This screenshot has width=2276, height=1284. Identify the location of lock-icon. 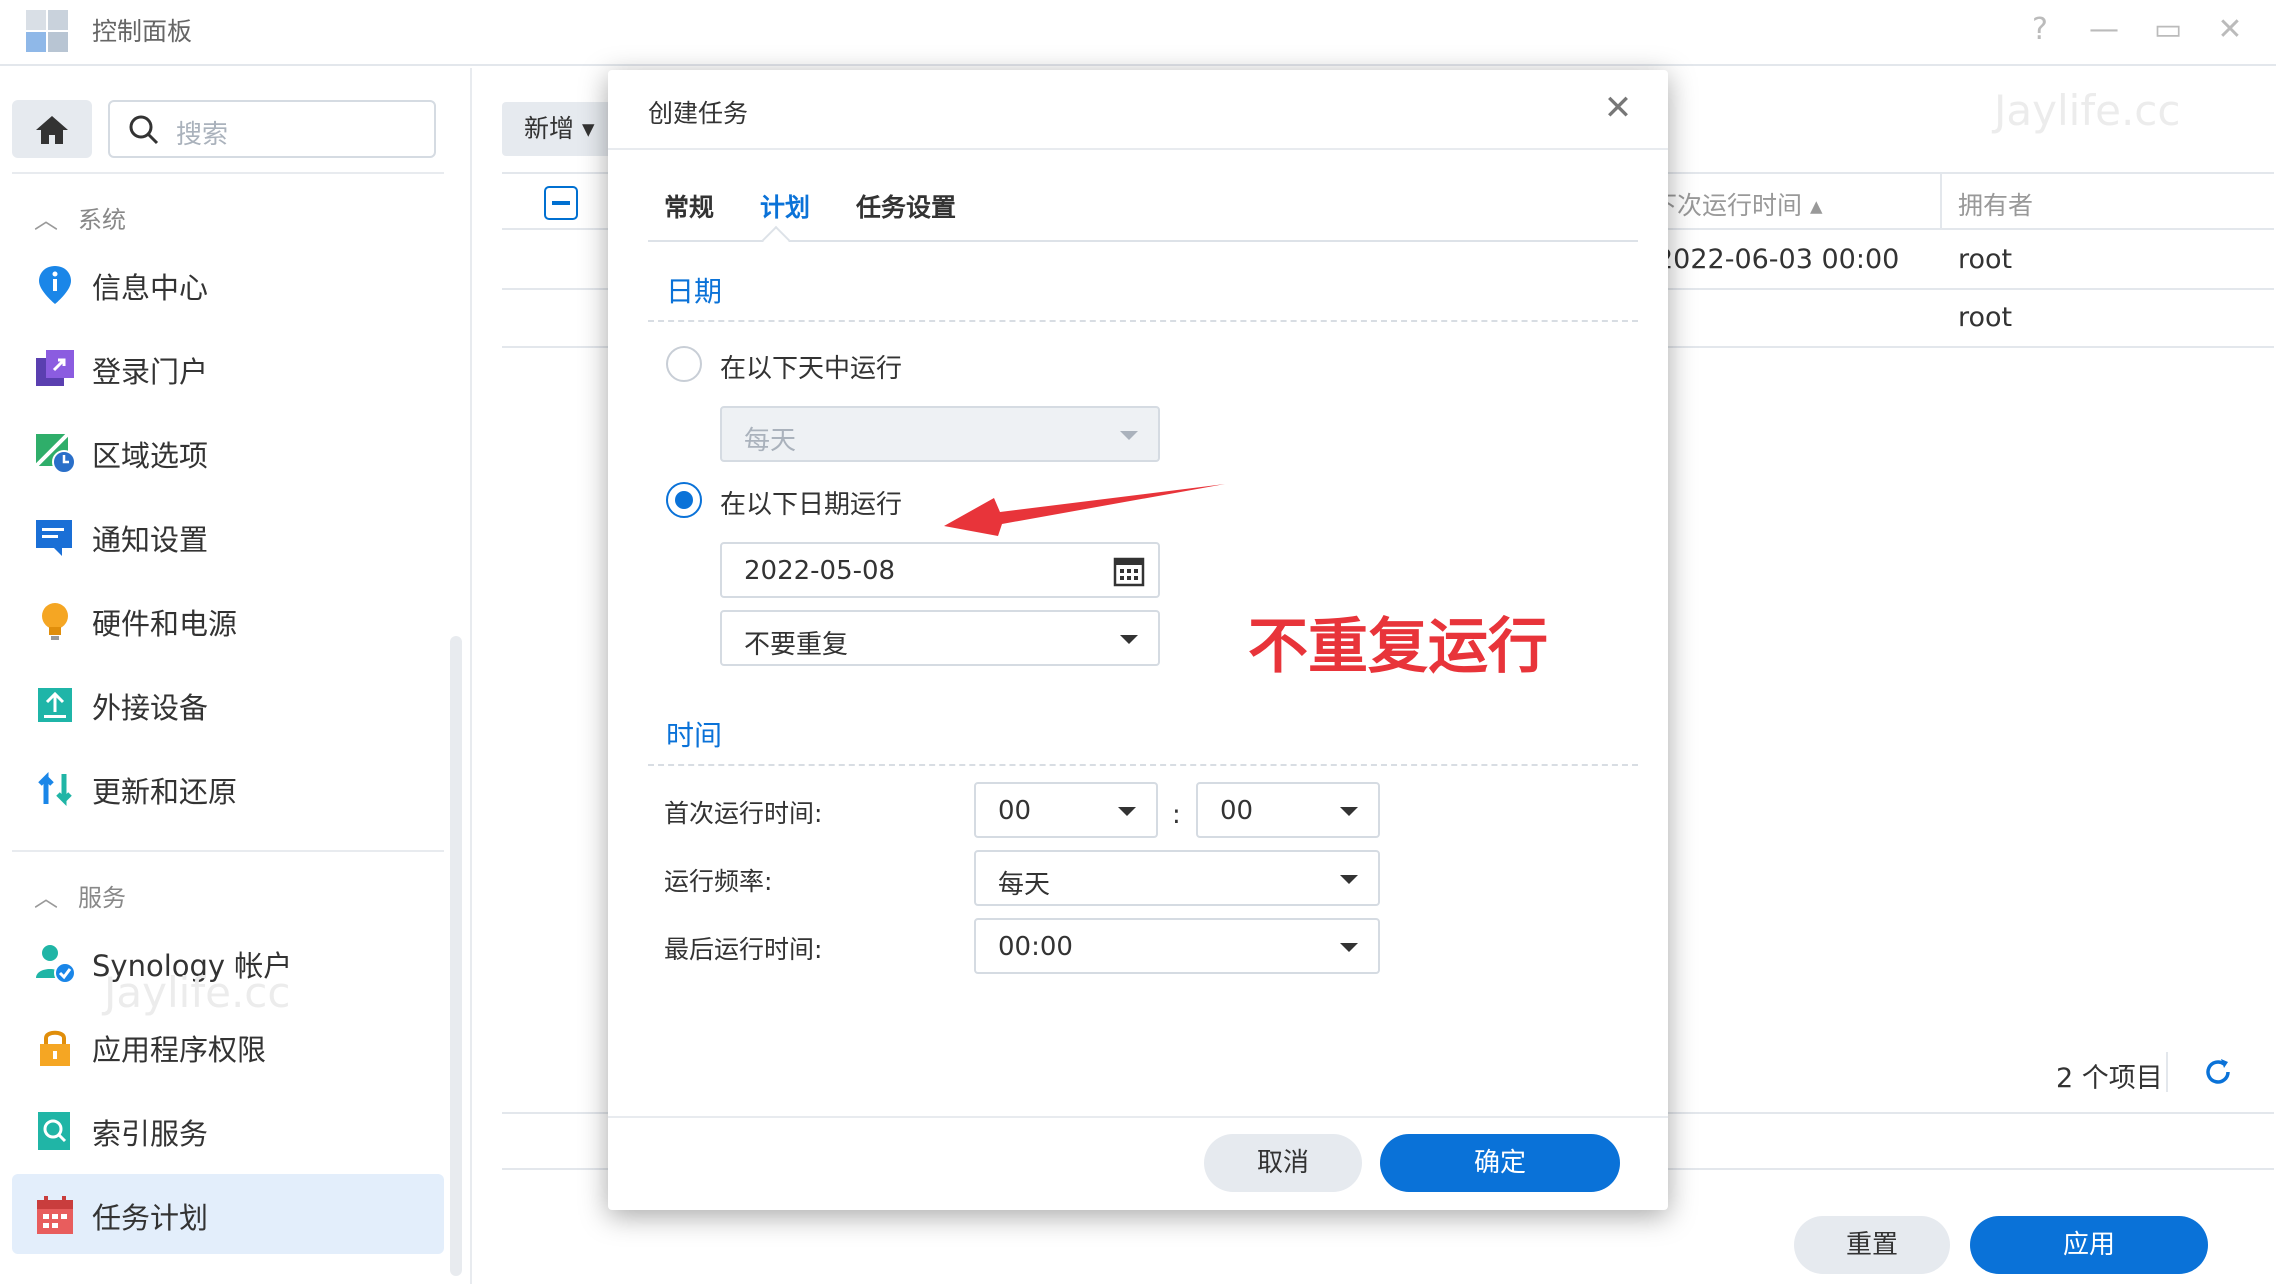
(55, 1048).